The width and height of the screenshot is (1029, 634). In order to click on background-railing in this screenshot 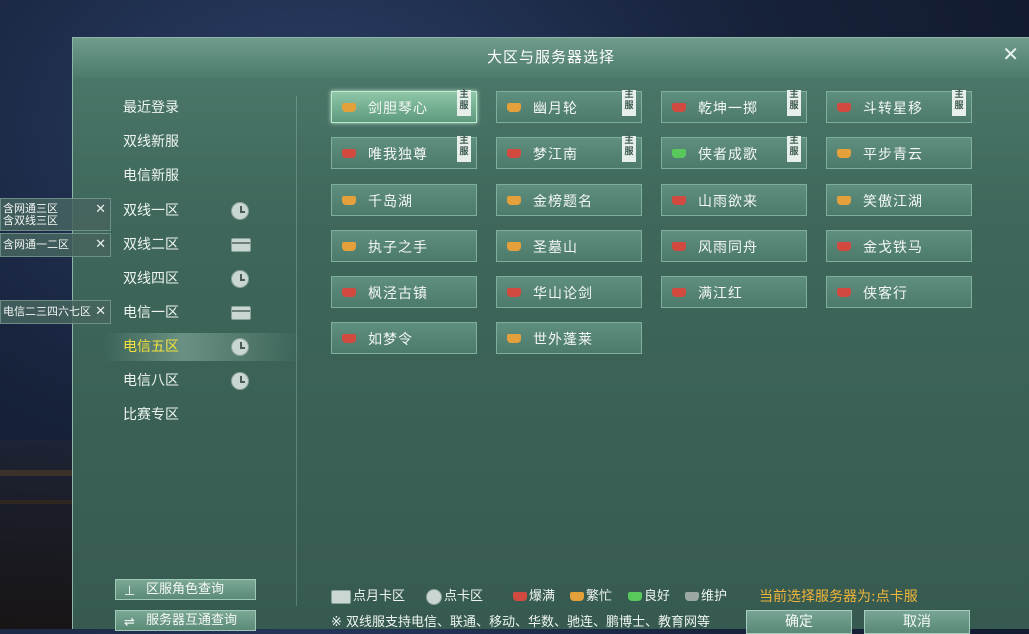, I will do `click(40, 473)`.